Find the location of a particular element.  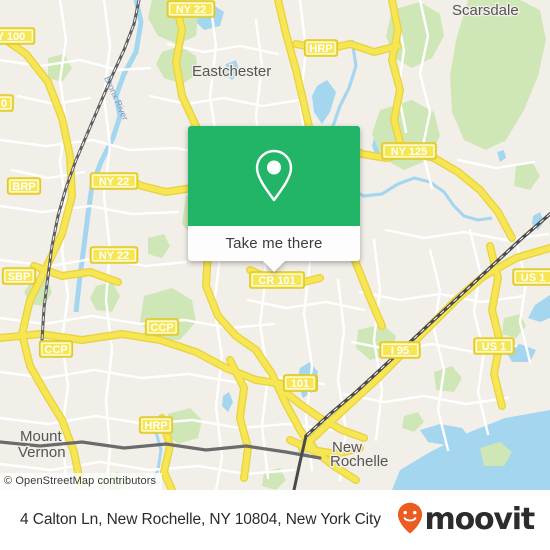

moovit-wordmark: moovit is located at coordinates (480, 519).